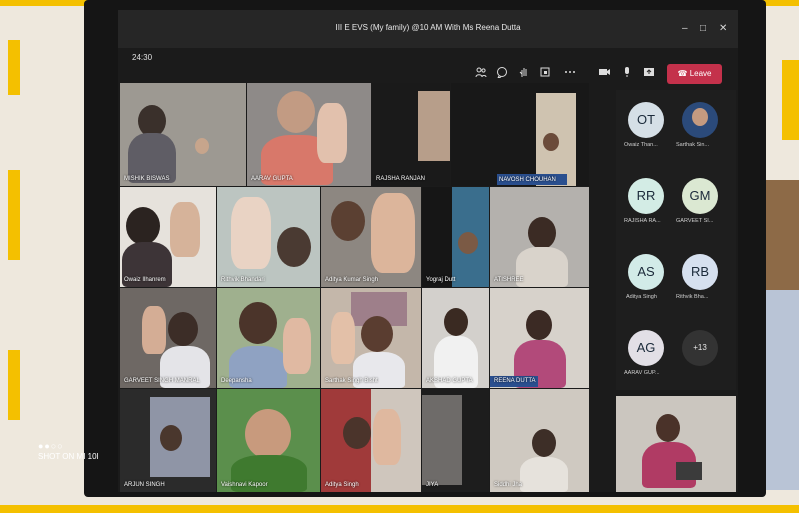  What do you see at coordinates (545, 74) in the screenshot?
I see `rooms-icon` at bounding box center [545, 74].